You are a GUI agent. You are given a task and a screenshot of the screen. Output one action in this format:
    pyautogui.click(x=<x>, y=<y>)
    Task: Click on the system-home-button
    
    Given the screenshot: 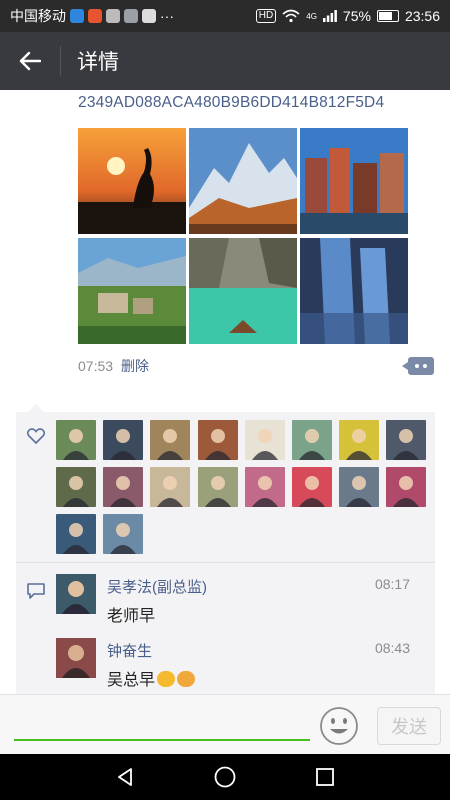 What is the action you would take?
    pyautogui.click(x=225, y=777)
    